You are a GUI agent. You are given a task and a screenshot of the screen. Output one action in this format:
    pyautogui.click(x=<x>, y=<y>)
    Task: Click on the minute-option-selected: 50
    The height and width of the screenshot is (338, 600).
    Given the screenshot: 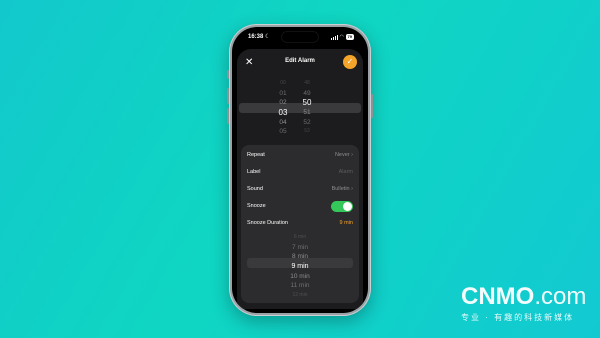 What is the action you would take?
    pyautogui.click(x=307, y=103)
    